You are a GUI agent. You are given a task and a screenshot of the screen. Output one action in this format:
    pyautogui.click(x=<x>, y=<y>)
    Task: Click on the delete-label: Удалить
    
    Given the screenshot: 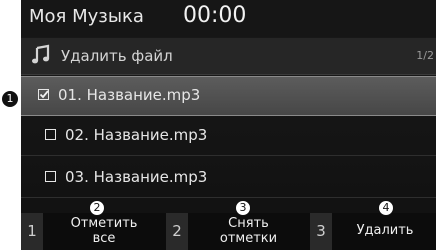 What is the action you would take?
    pyautogui.click(x=385, y=230)
    